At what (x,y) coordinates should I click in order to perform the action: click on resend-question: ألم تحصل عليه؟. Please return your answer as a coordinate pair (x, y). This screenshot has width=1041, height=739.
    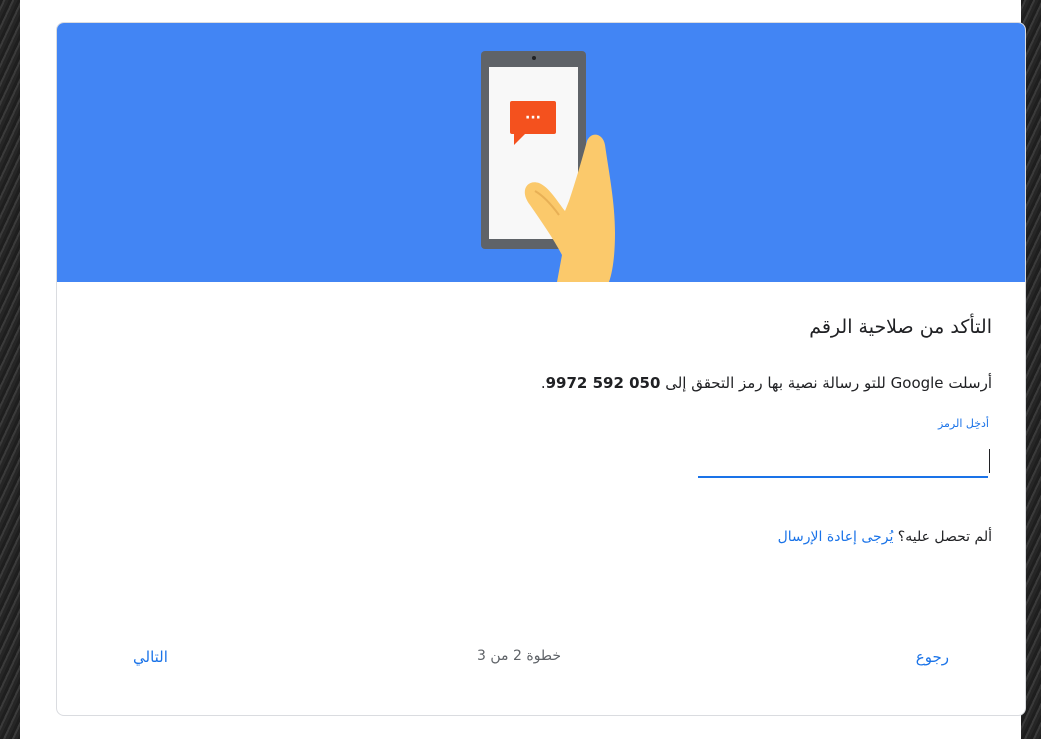
    Looking at the image, I should click on (942, 537).